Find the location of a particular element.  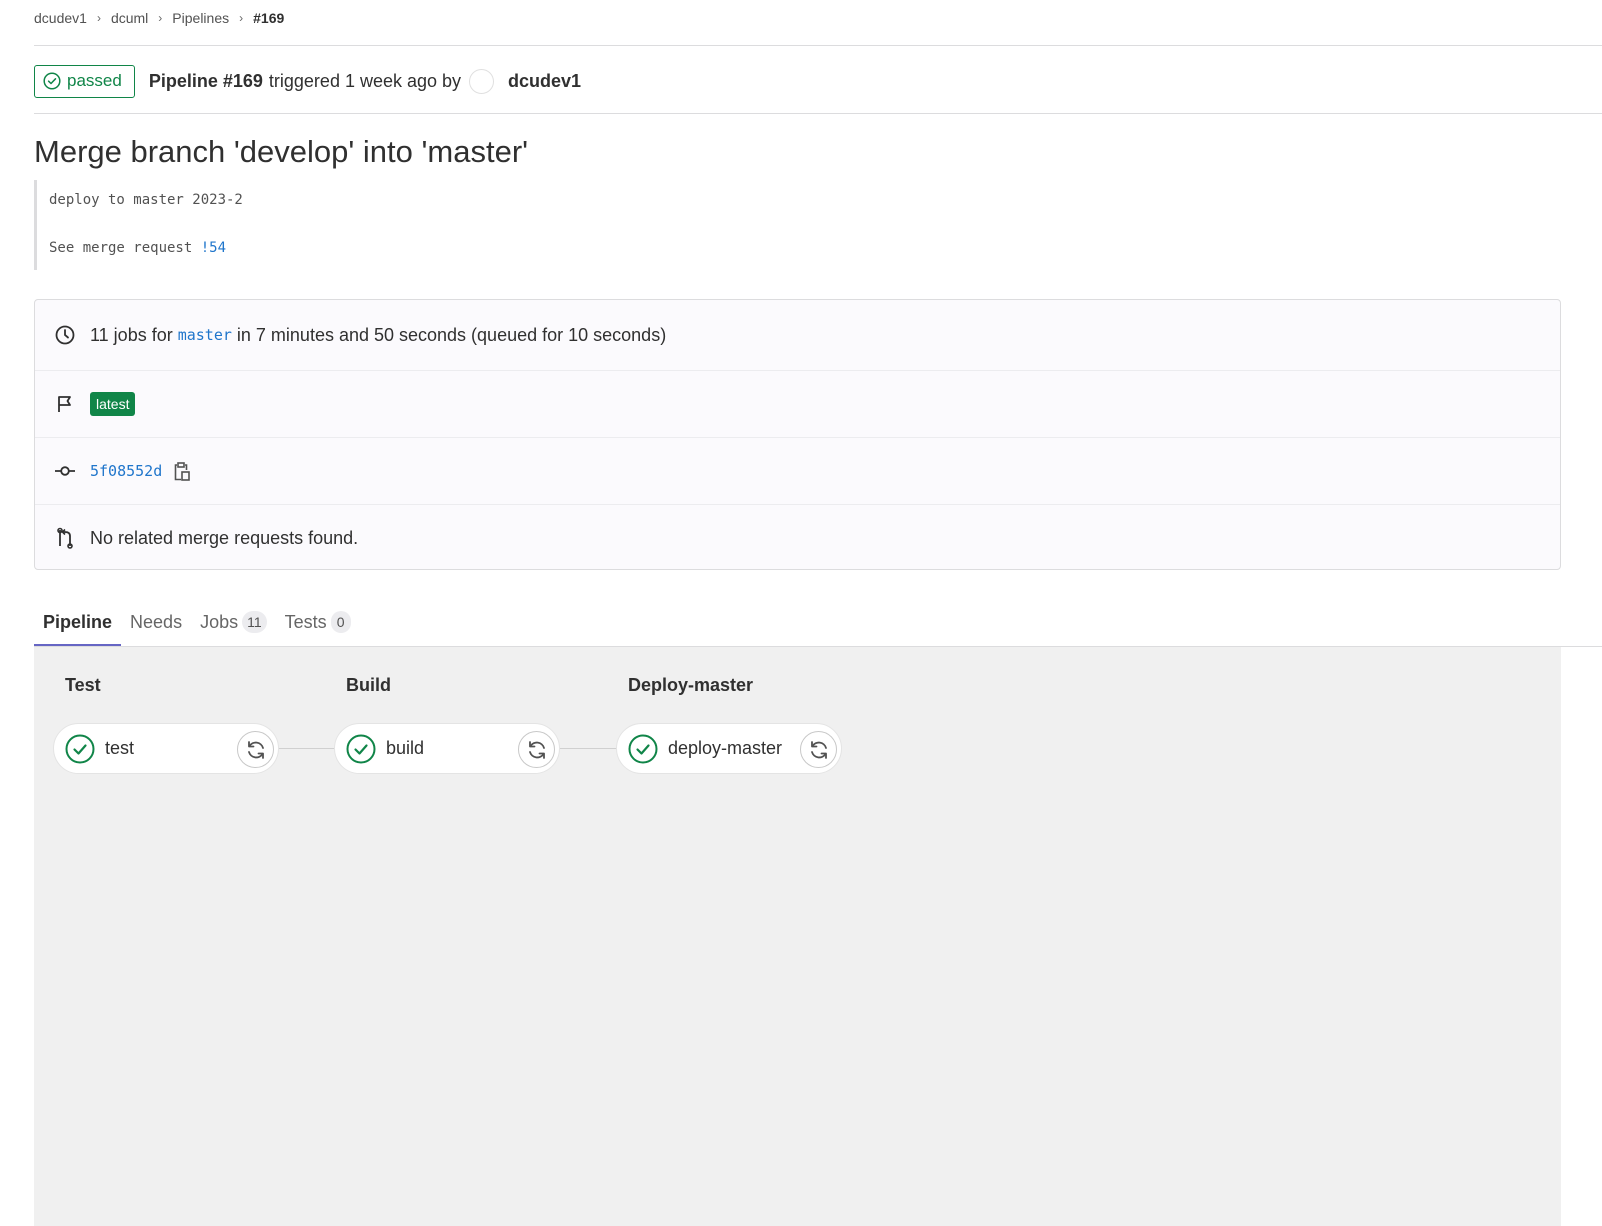

tab-label: Jobs is located at coordinates (219, 621).